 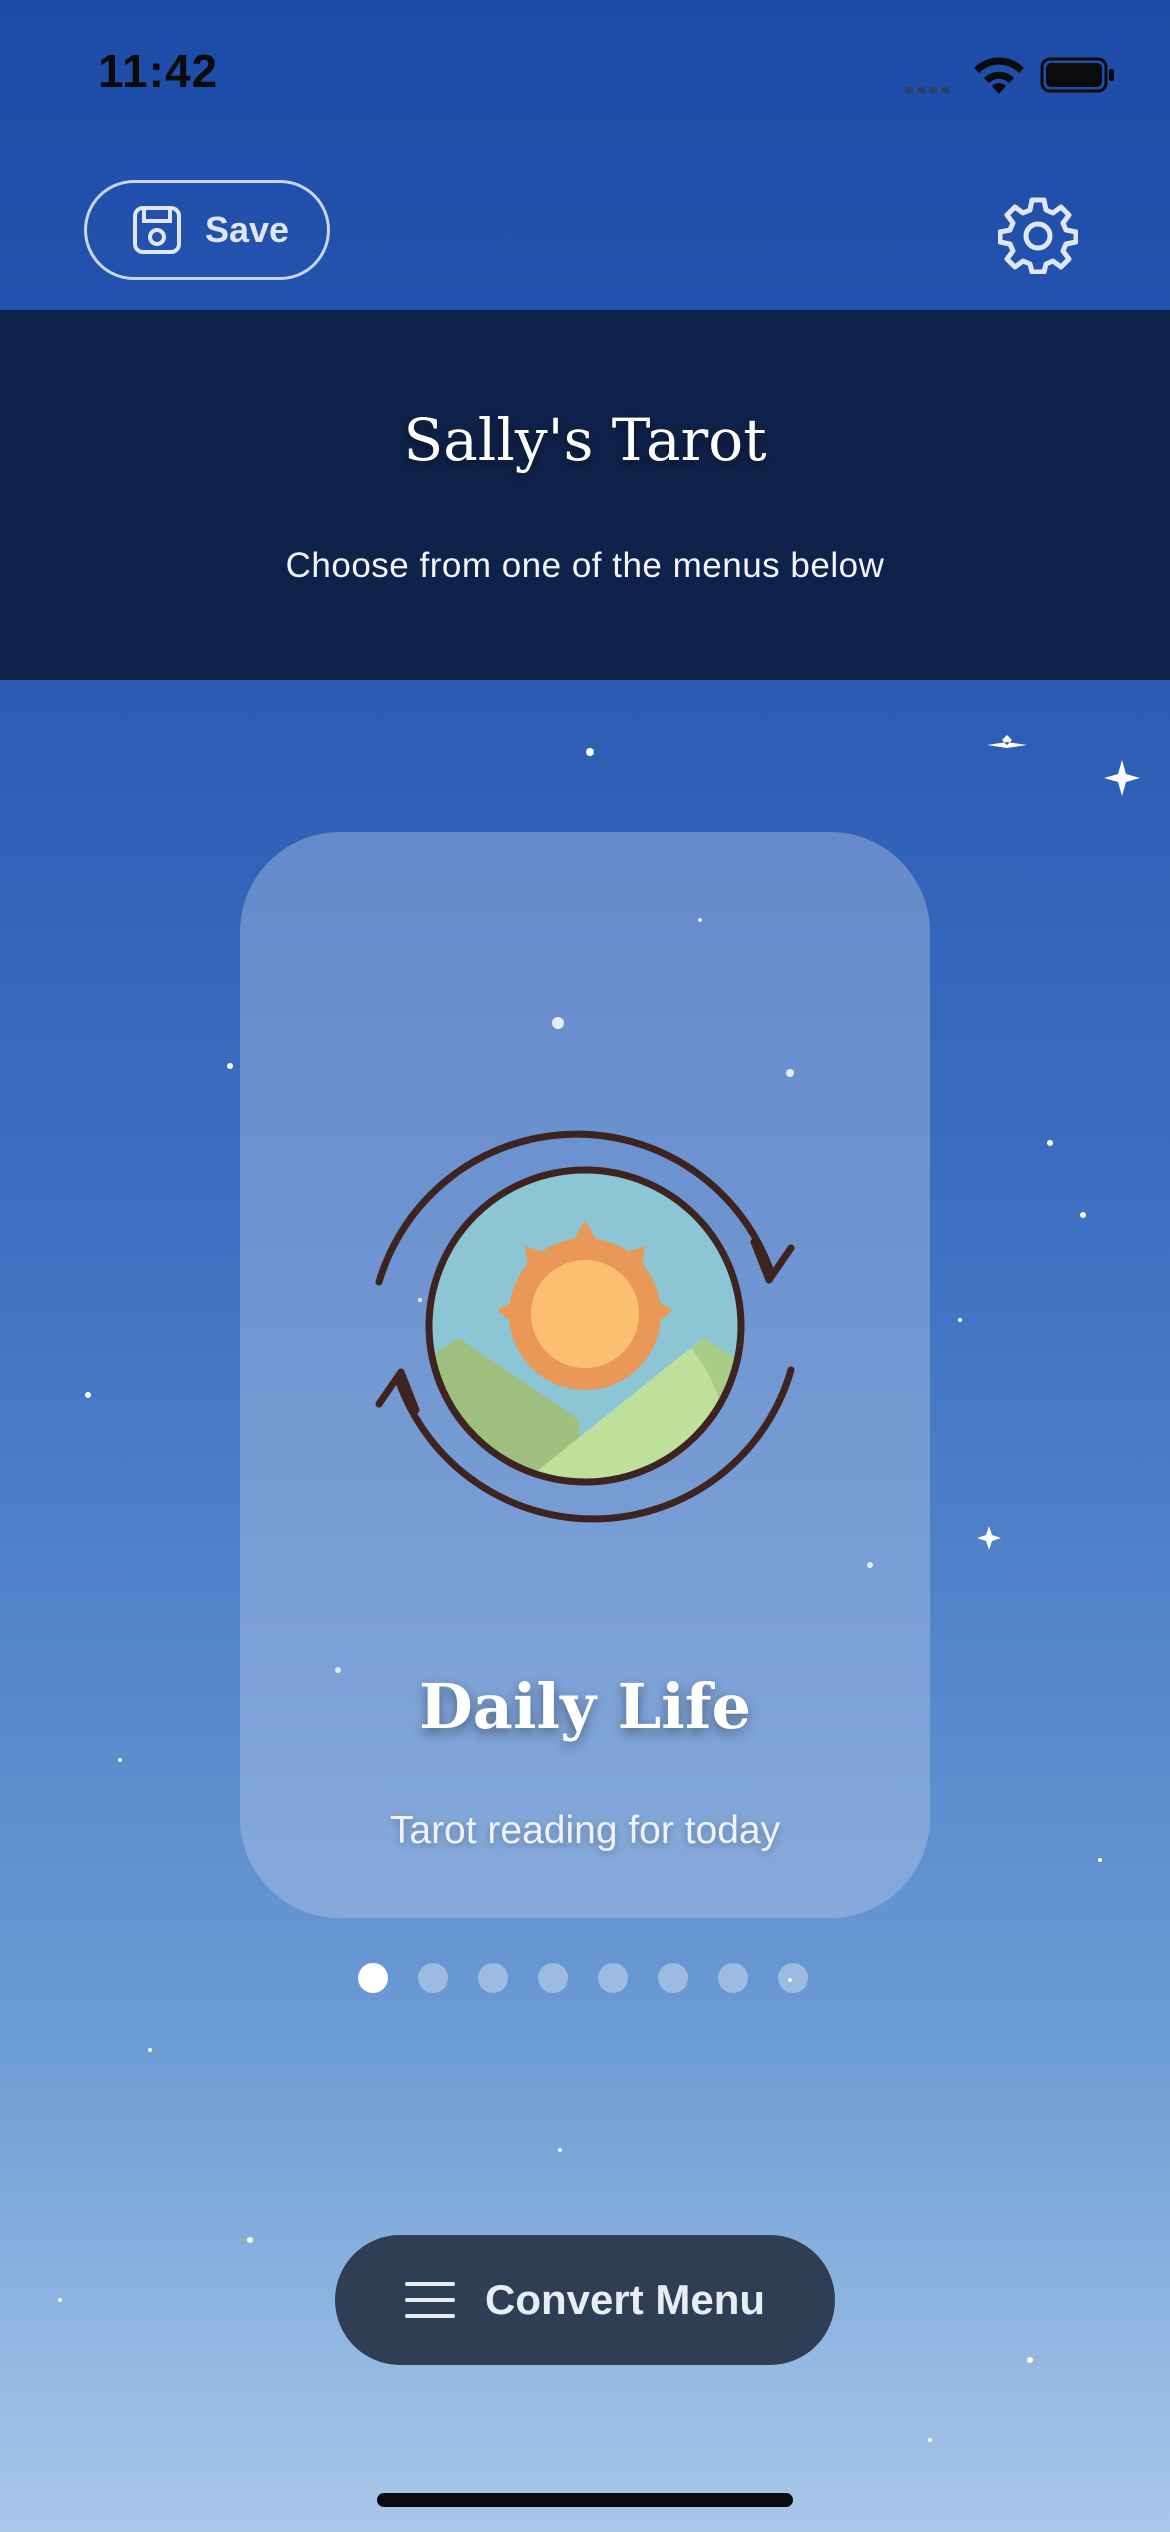 I want to click on wifi-icon, so click(x=999, y=75).